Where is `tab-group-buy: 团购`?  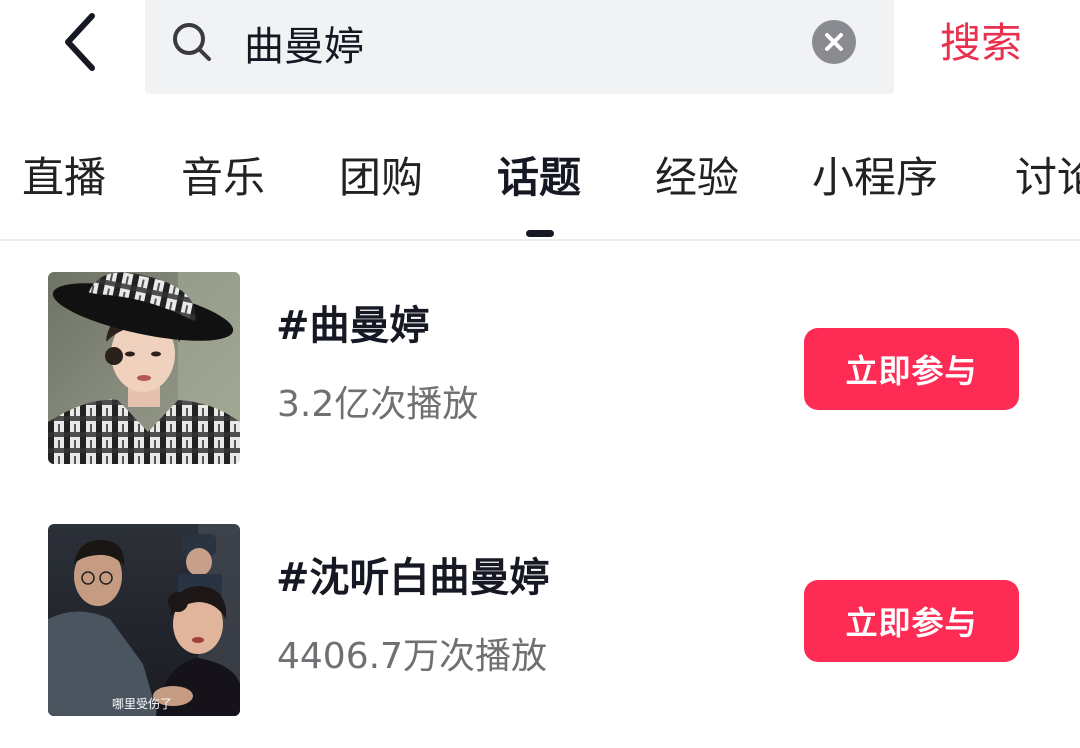
tab-group-buy: 团购 is located at coordinates (381, 178).